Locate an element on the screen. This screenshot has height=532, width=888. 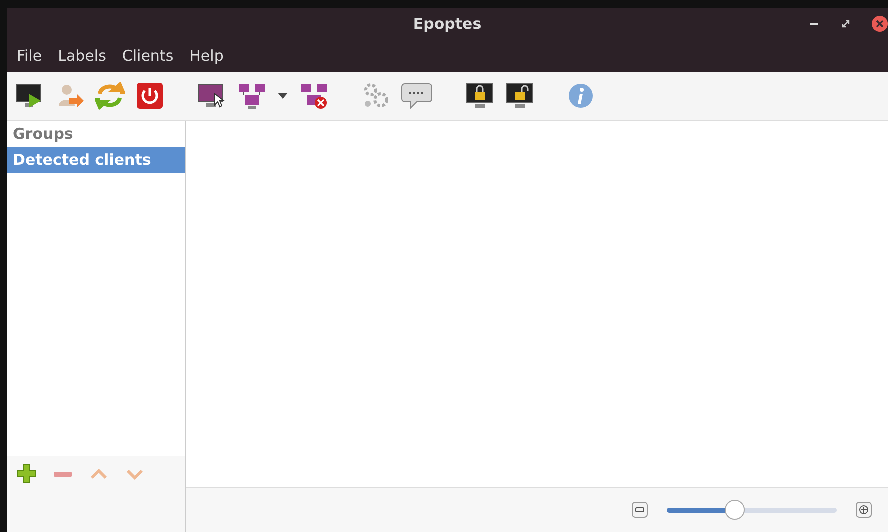
maximize-icon is located at coordinates (846, 24).